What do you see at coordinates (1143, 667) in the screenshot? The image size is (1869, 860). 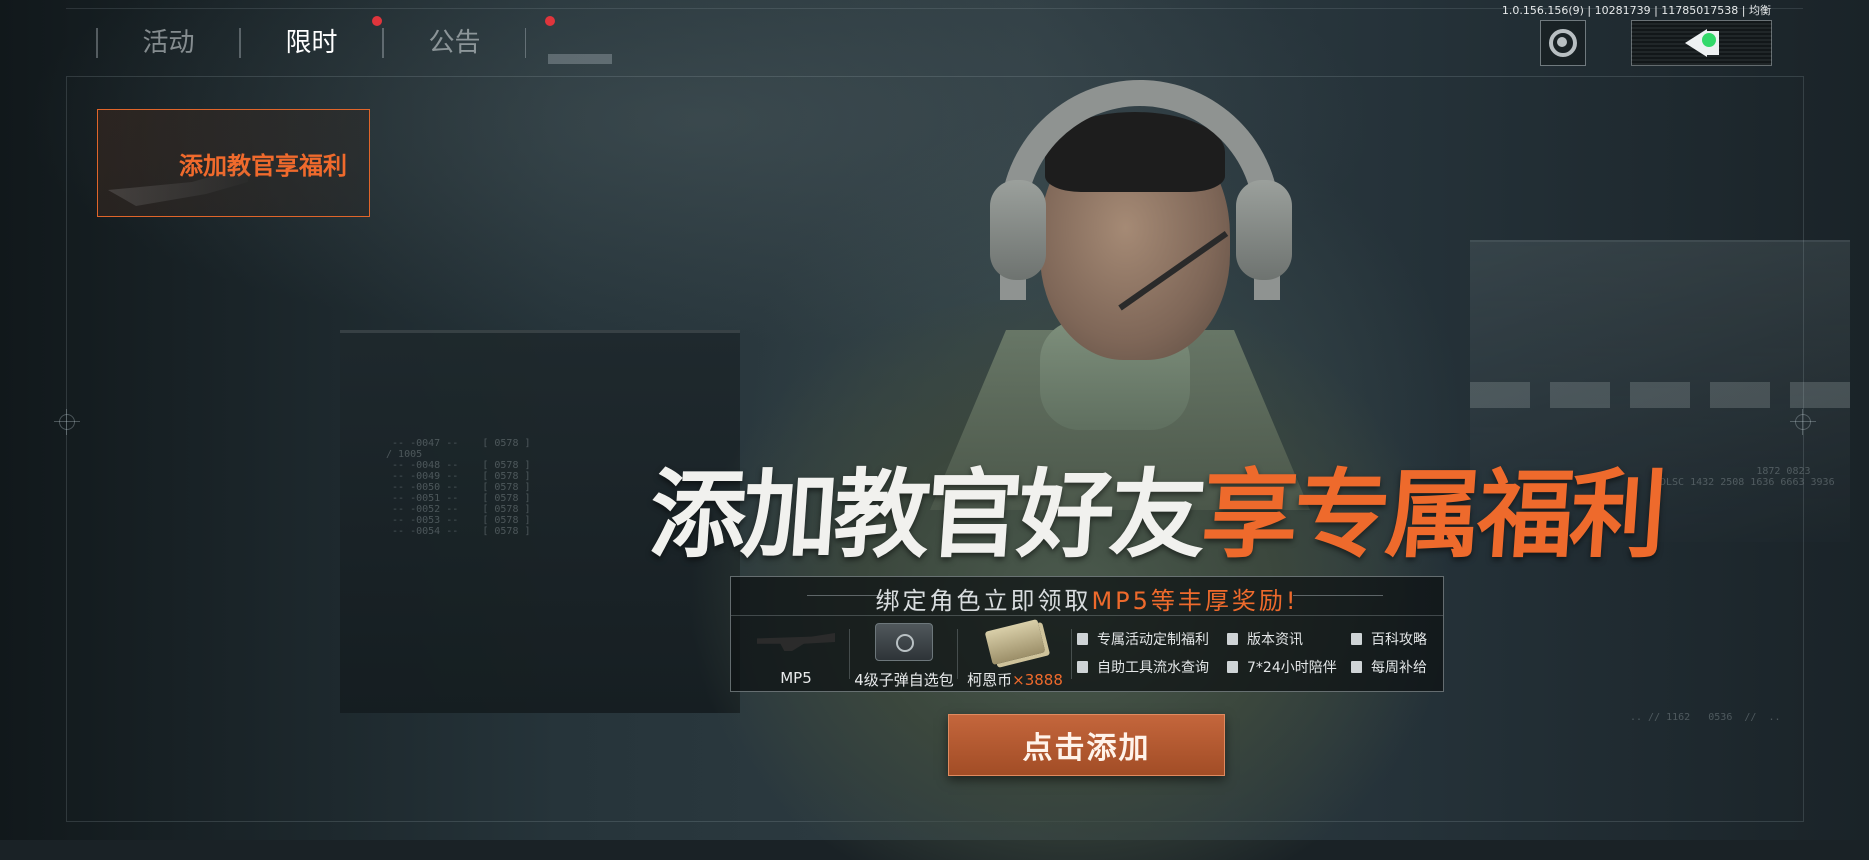 I see `feature-item: 自助工具流水查询` at bounding box center [1143, 667].